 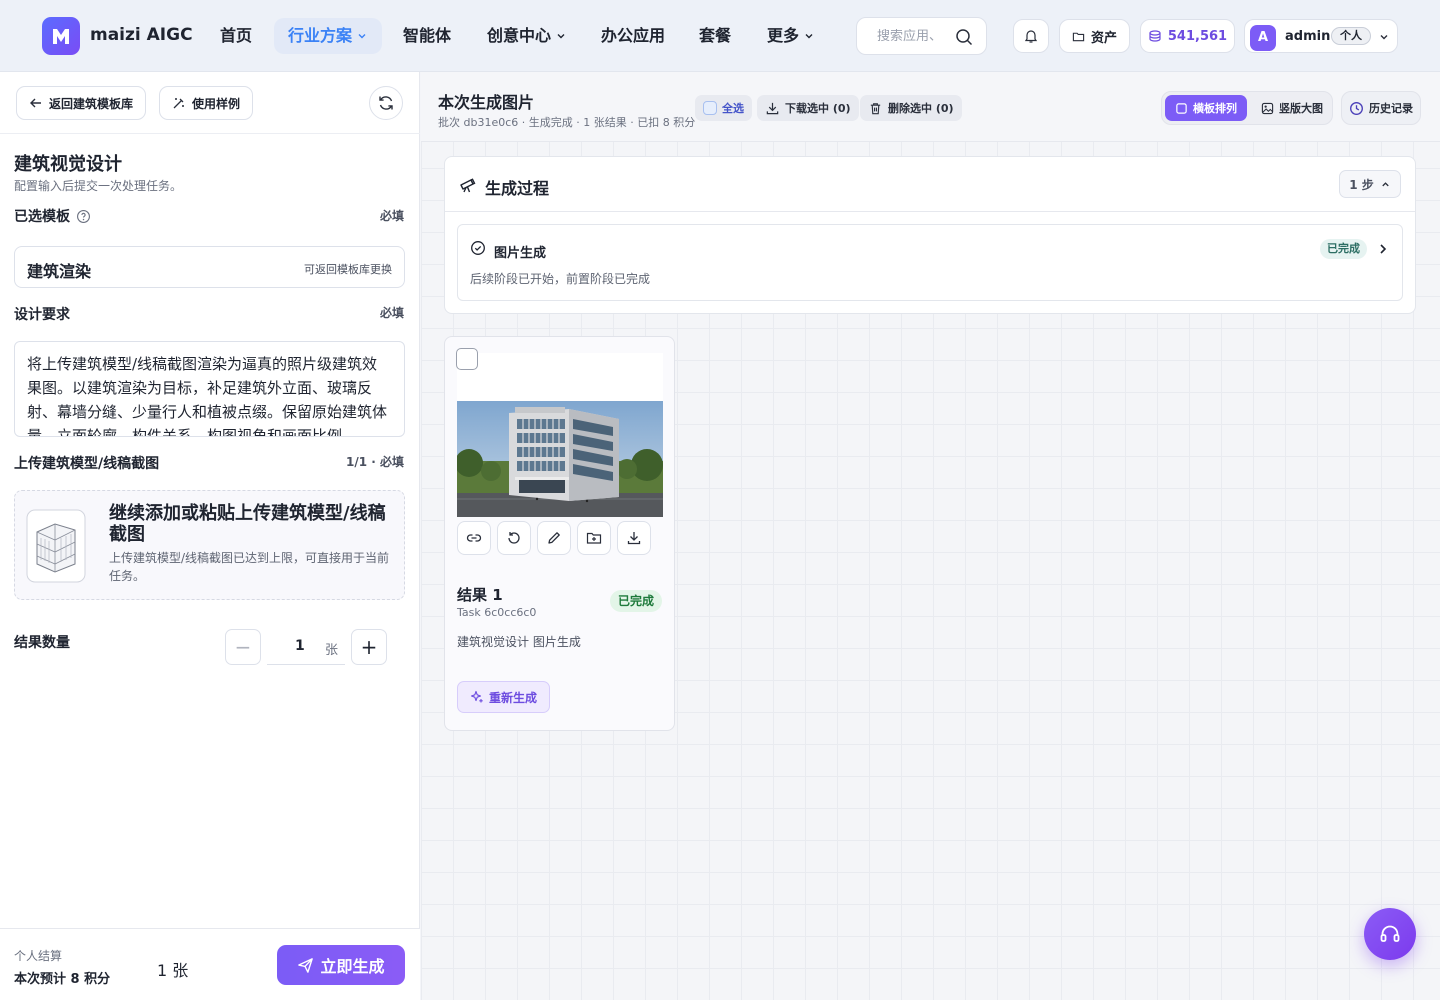 I want to click on result-image-frame, so click(x=560, y=435).